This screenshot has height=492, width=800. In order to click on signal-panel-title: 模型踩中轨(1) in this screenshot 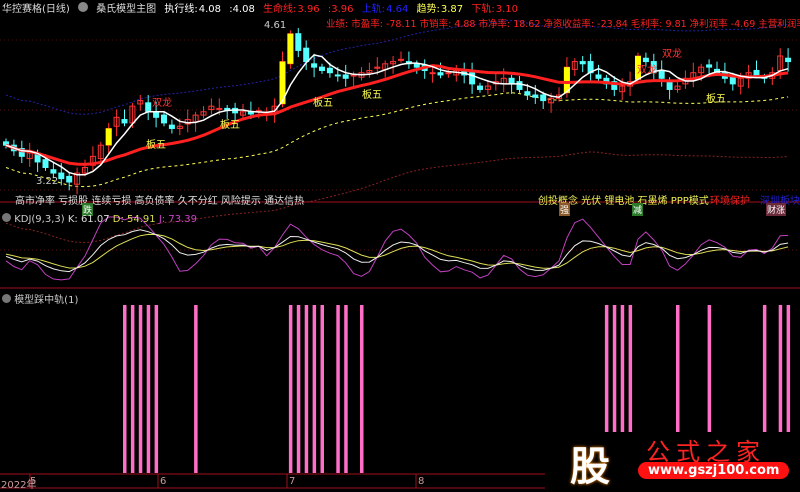, I will do `click(46, 300)`.